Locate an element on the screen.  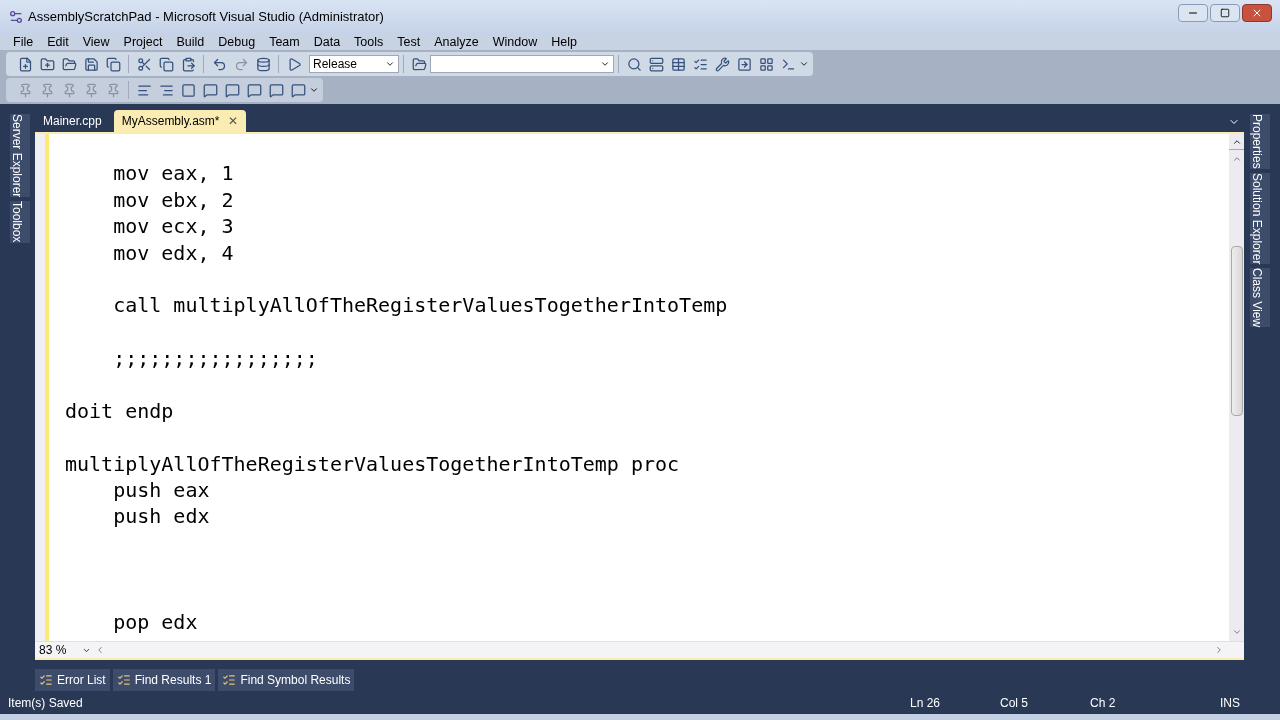
menu-item: Data is located at coordinates (327, 42).